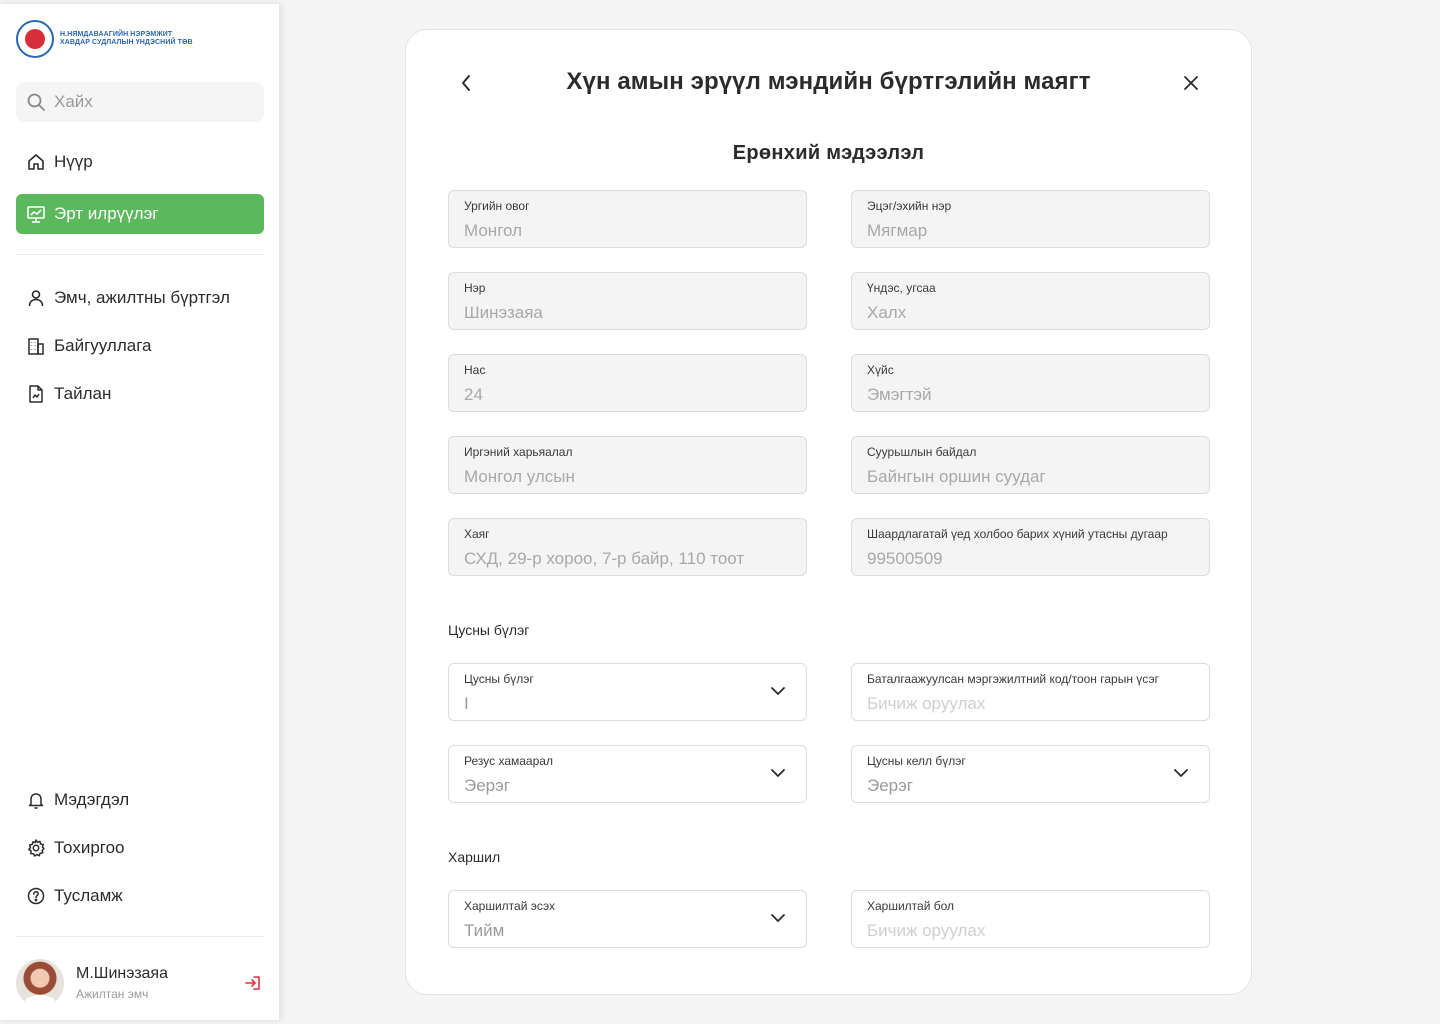 The image size is (1440, 1024). Describe the element at coordinates (627, 547) in the screenshot. I see `address-field: Хаяг СХД, 29-р хороо, 7-р байр, 110 тоот` at that location.